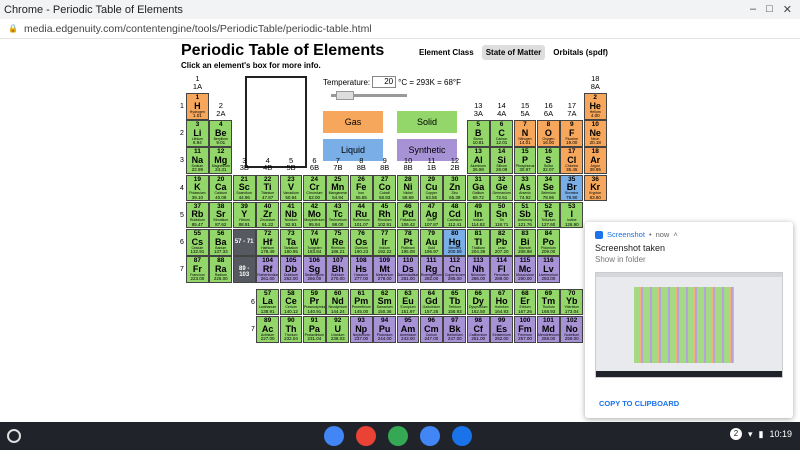  What do you see at coordinates (361, 302) in the screenshot?
I see `element-pm: 61 Pm Promethium 145.00` at bounding box center [361, 302].